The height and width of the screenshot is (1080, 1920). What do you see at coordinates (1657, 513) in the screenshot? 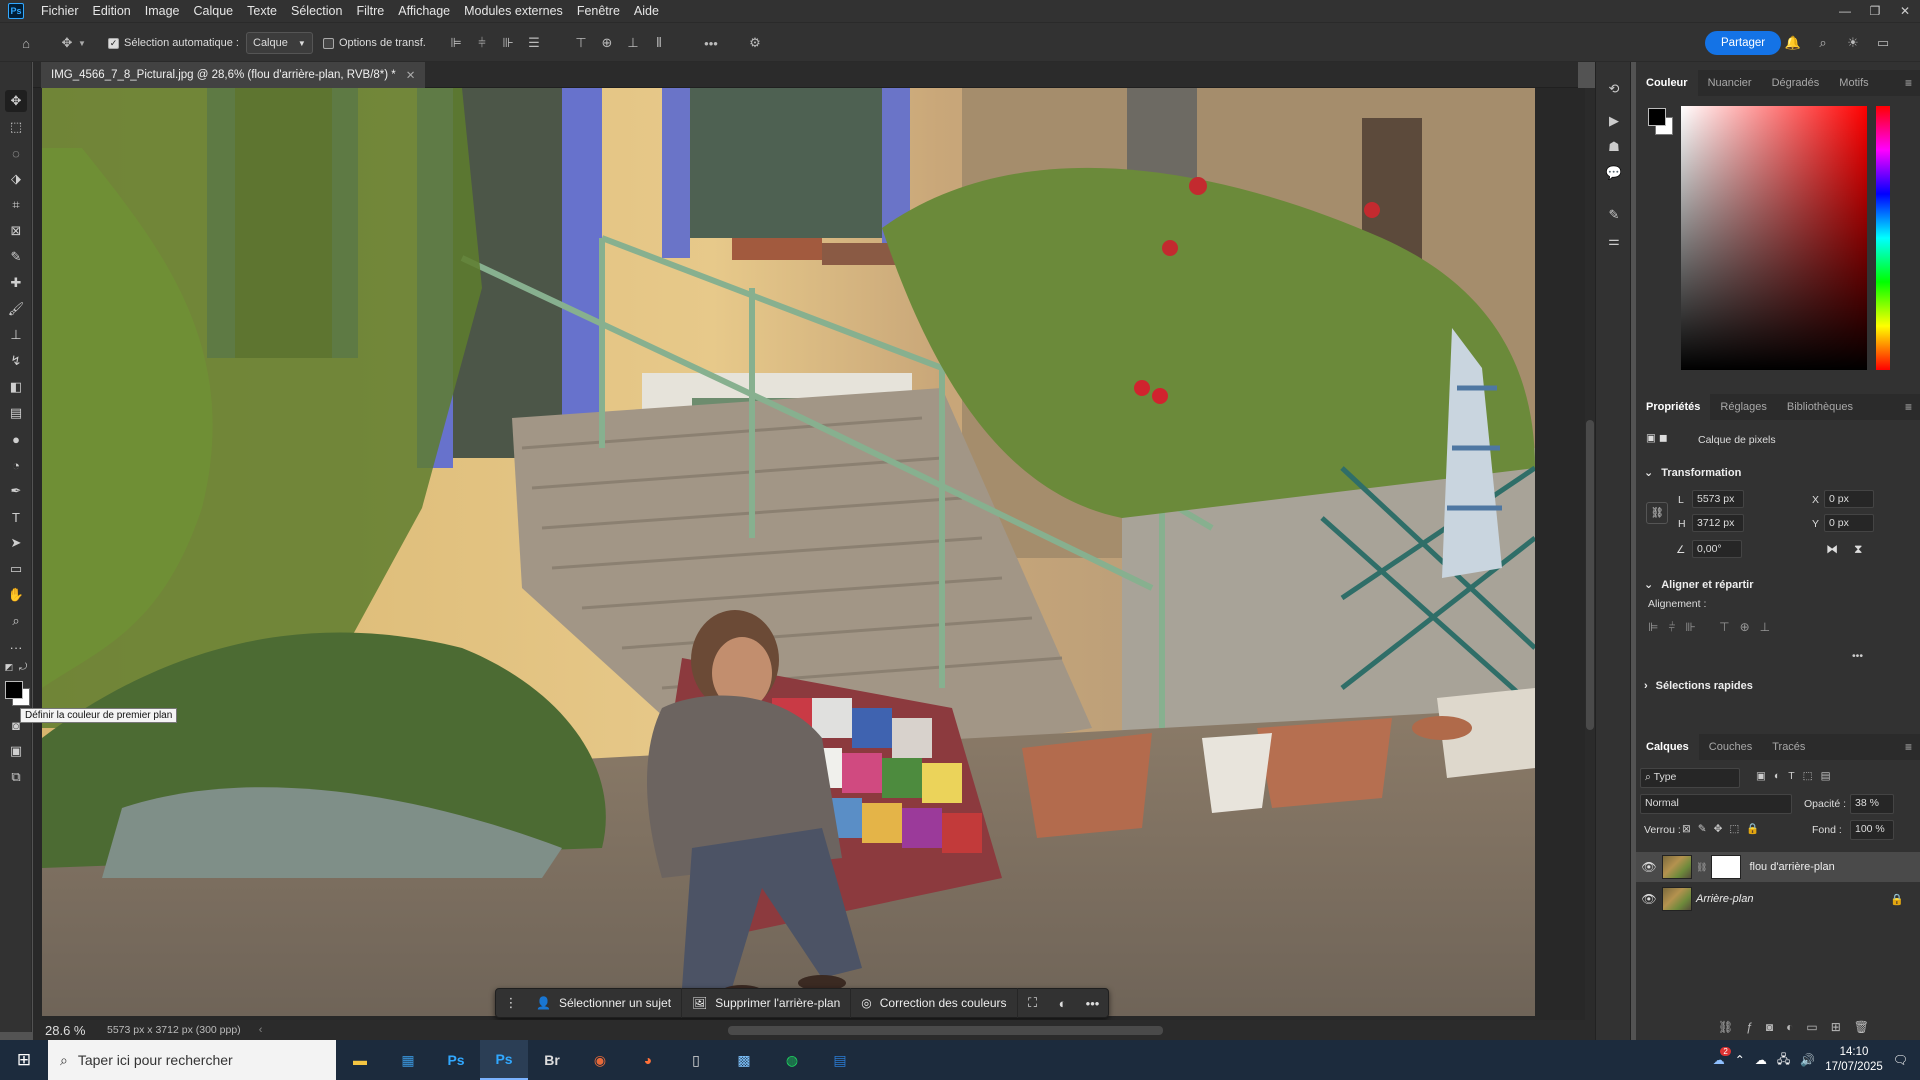
I see `link-proportions-icon: ⛓` at bounding box center [1657, 513].